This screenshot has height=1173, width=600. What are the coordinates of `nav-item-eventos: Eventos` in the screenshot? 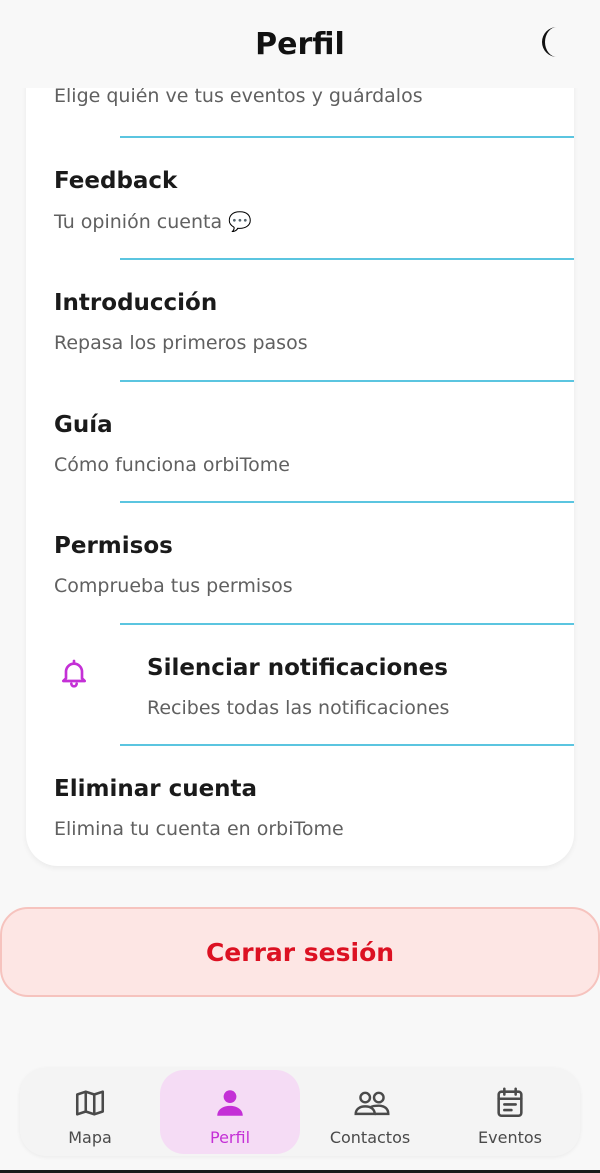 It's located at (510, 1112).